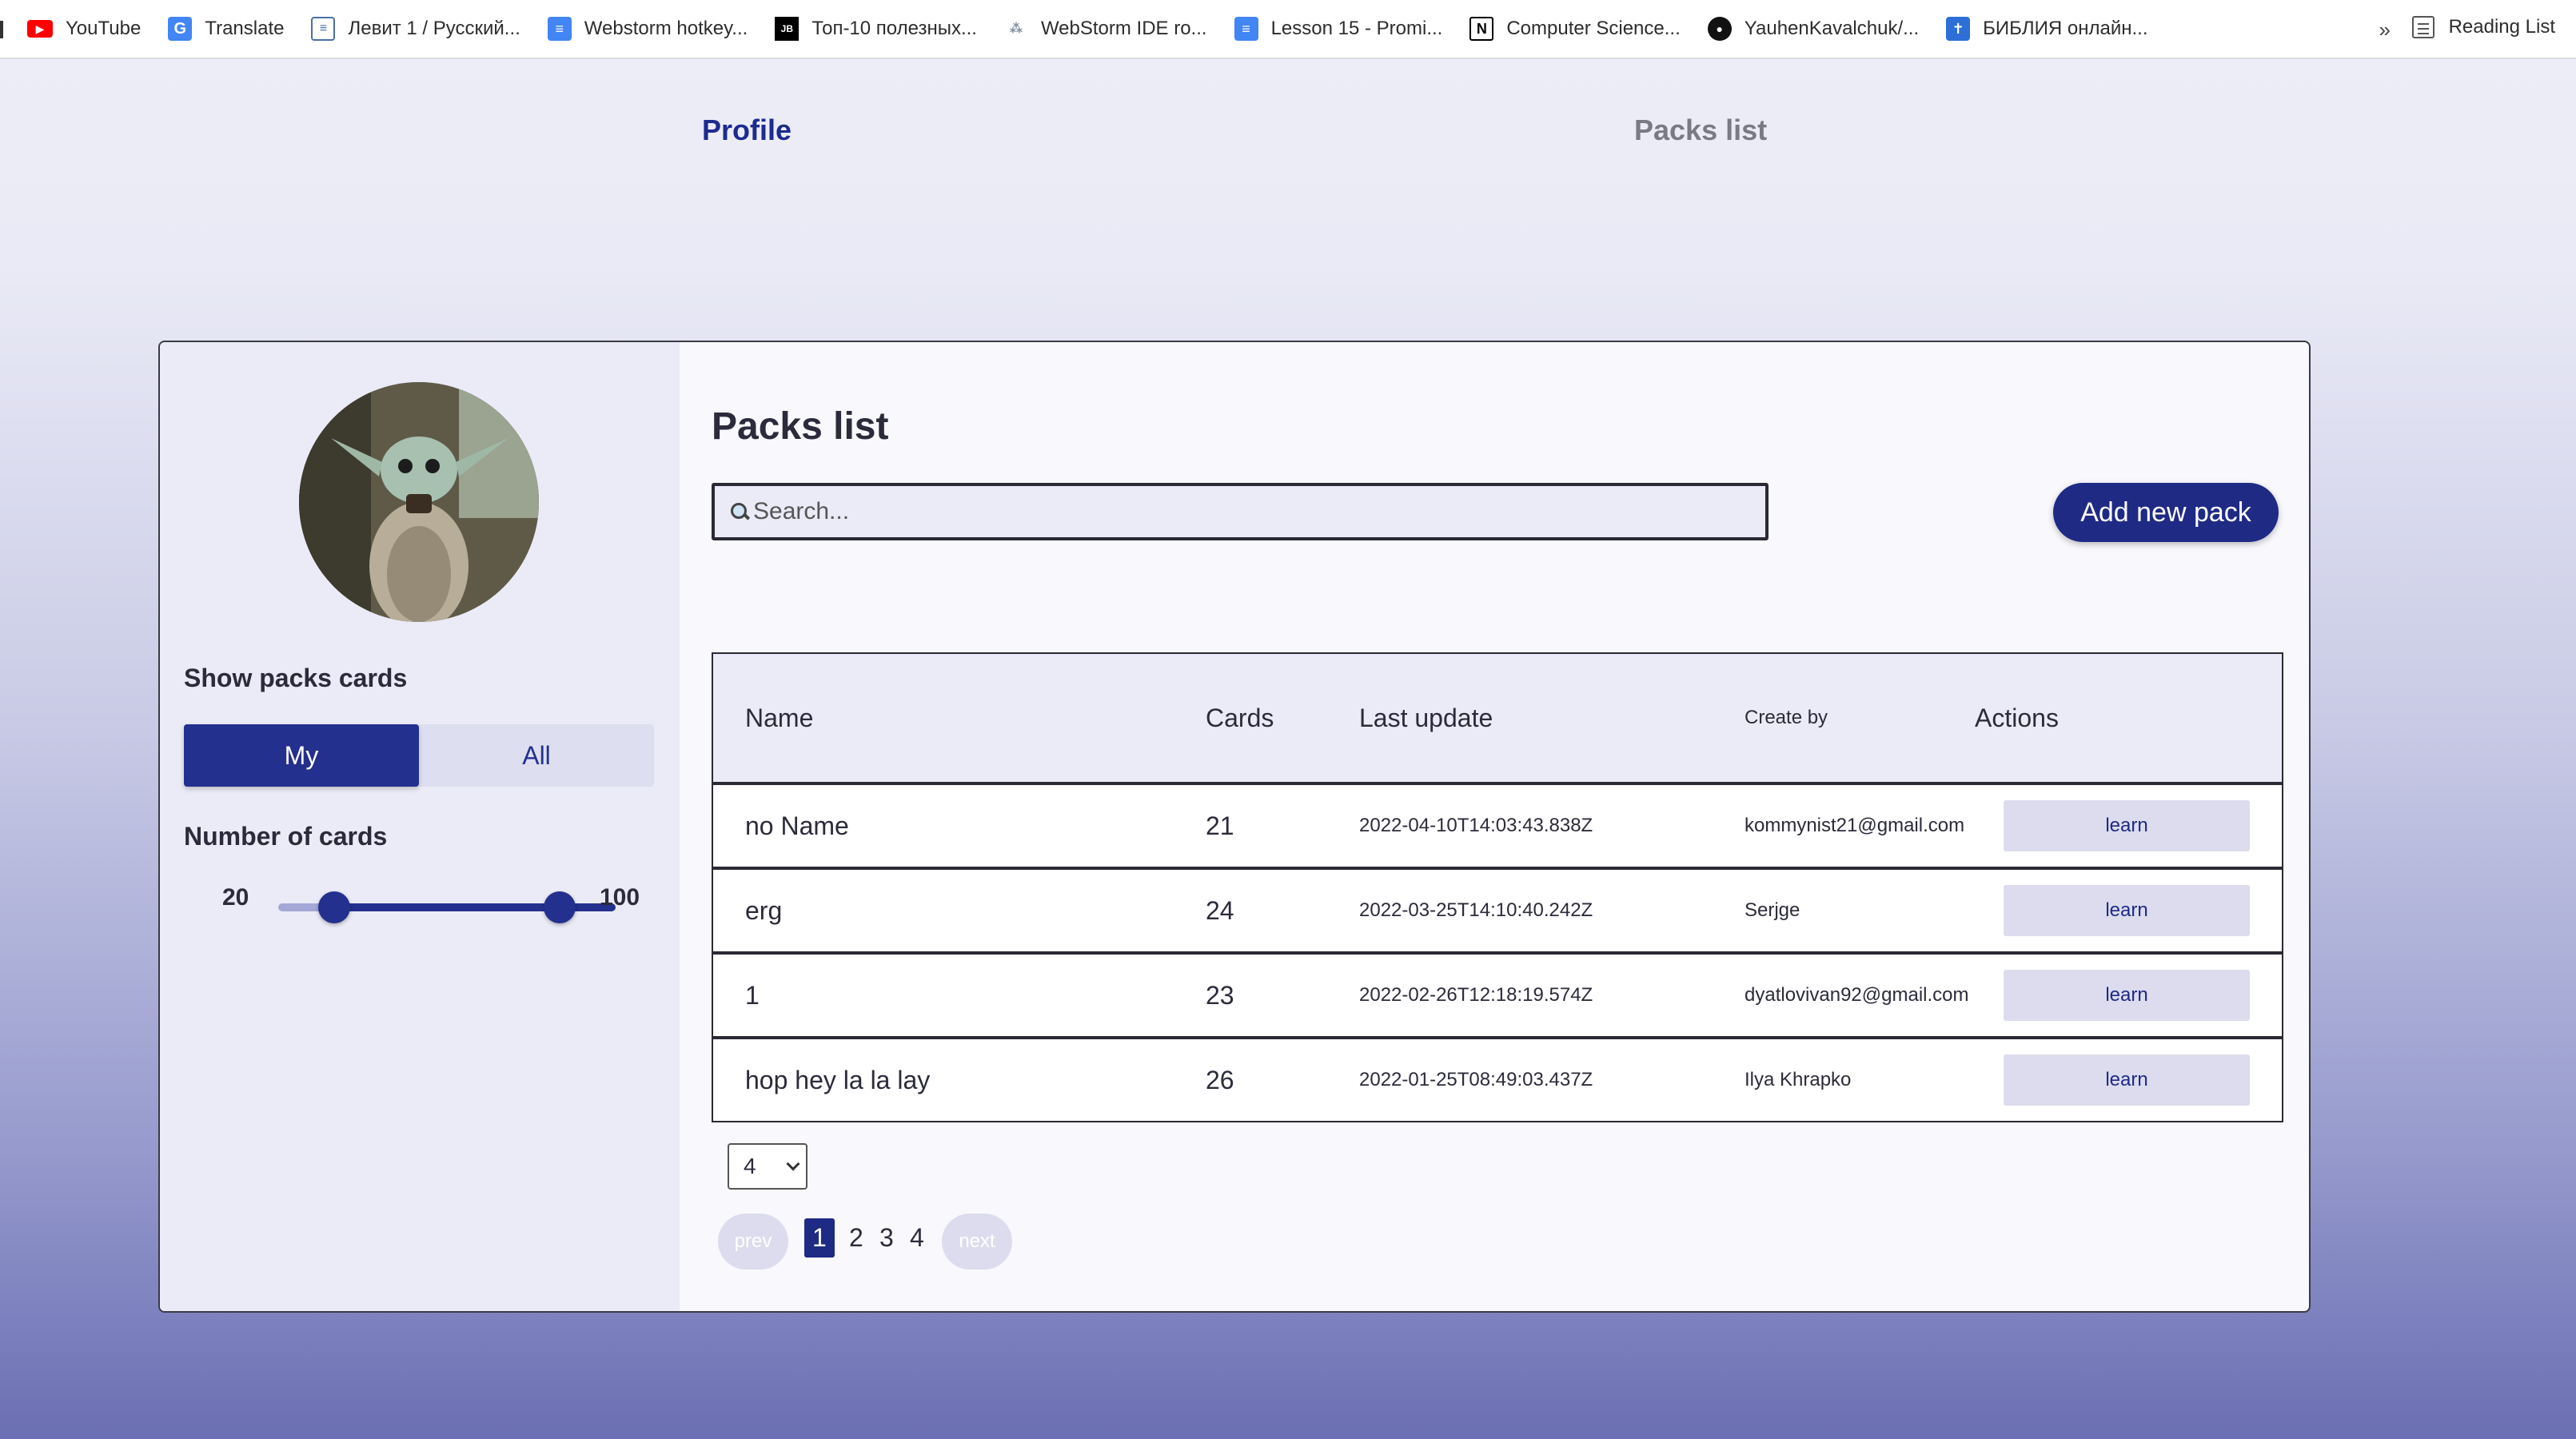 The image size is (2576, 1439). What do you see at coordinates (1476, 825) in the screenshot?
I see `pack-updated: 2022-04-10T14:03:43.838Z` at bounding box center [1476, 825].